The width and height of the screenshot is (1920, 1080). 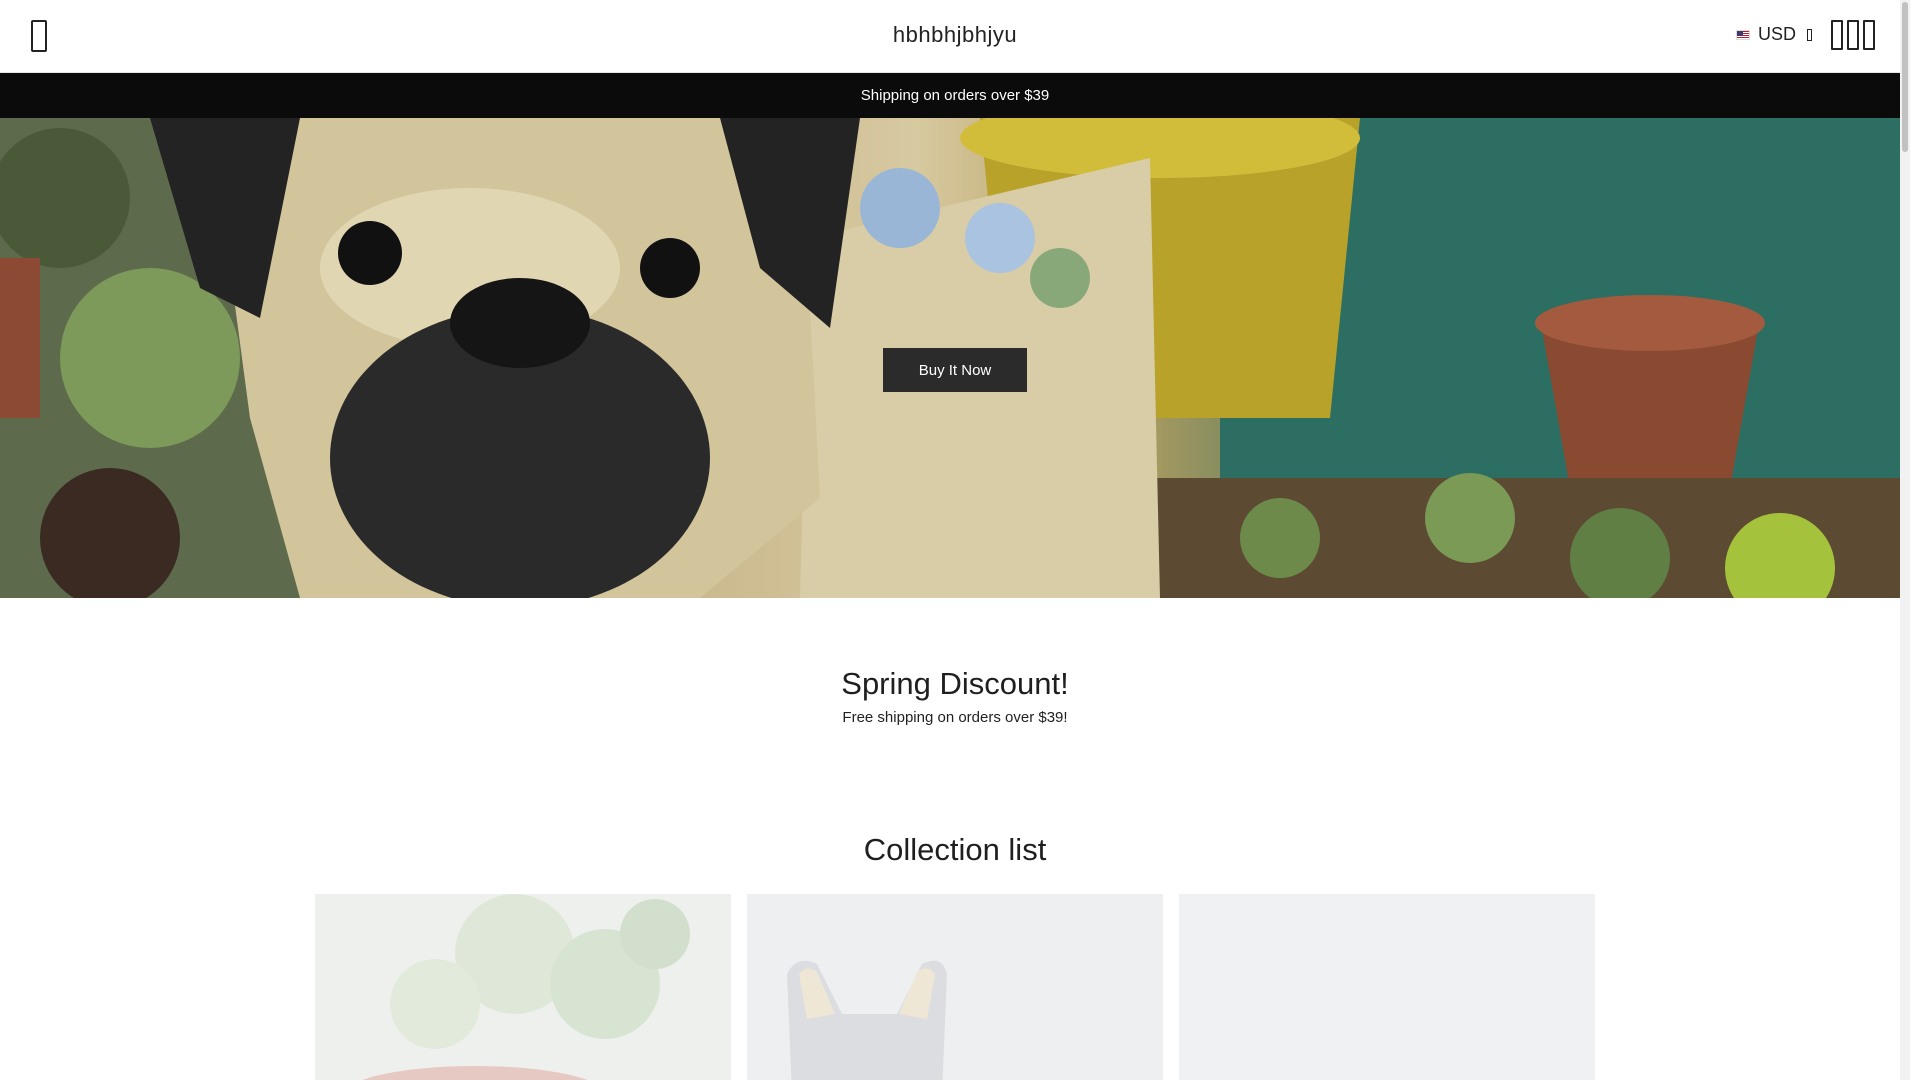 I want to click on discount-title: Spring Discount!, so click(x=955, y=683).